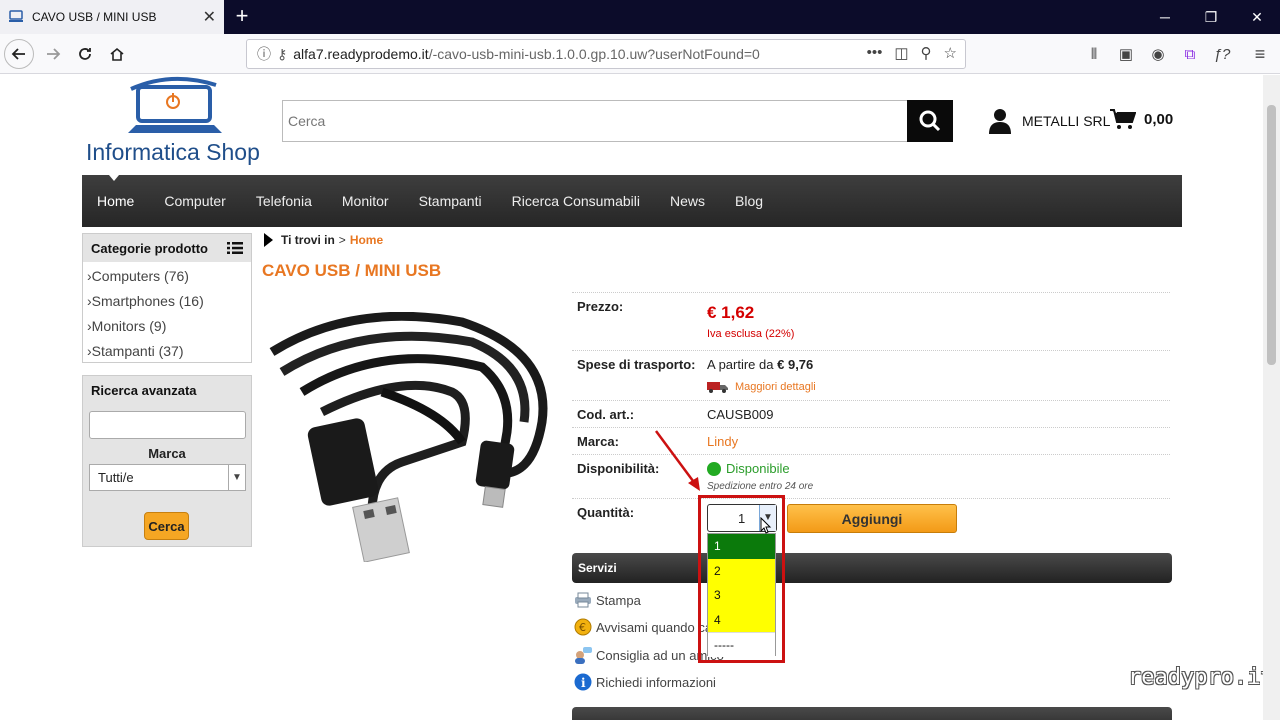 This screenshot has height=720, width=1280. What do you see at coordinates (1190, 54) in the screenshot?
I see `extension-icon: ⧉` at bounding box center [1190, 54].